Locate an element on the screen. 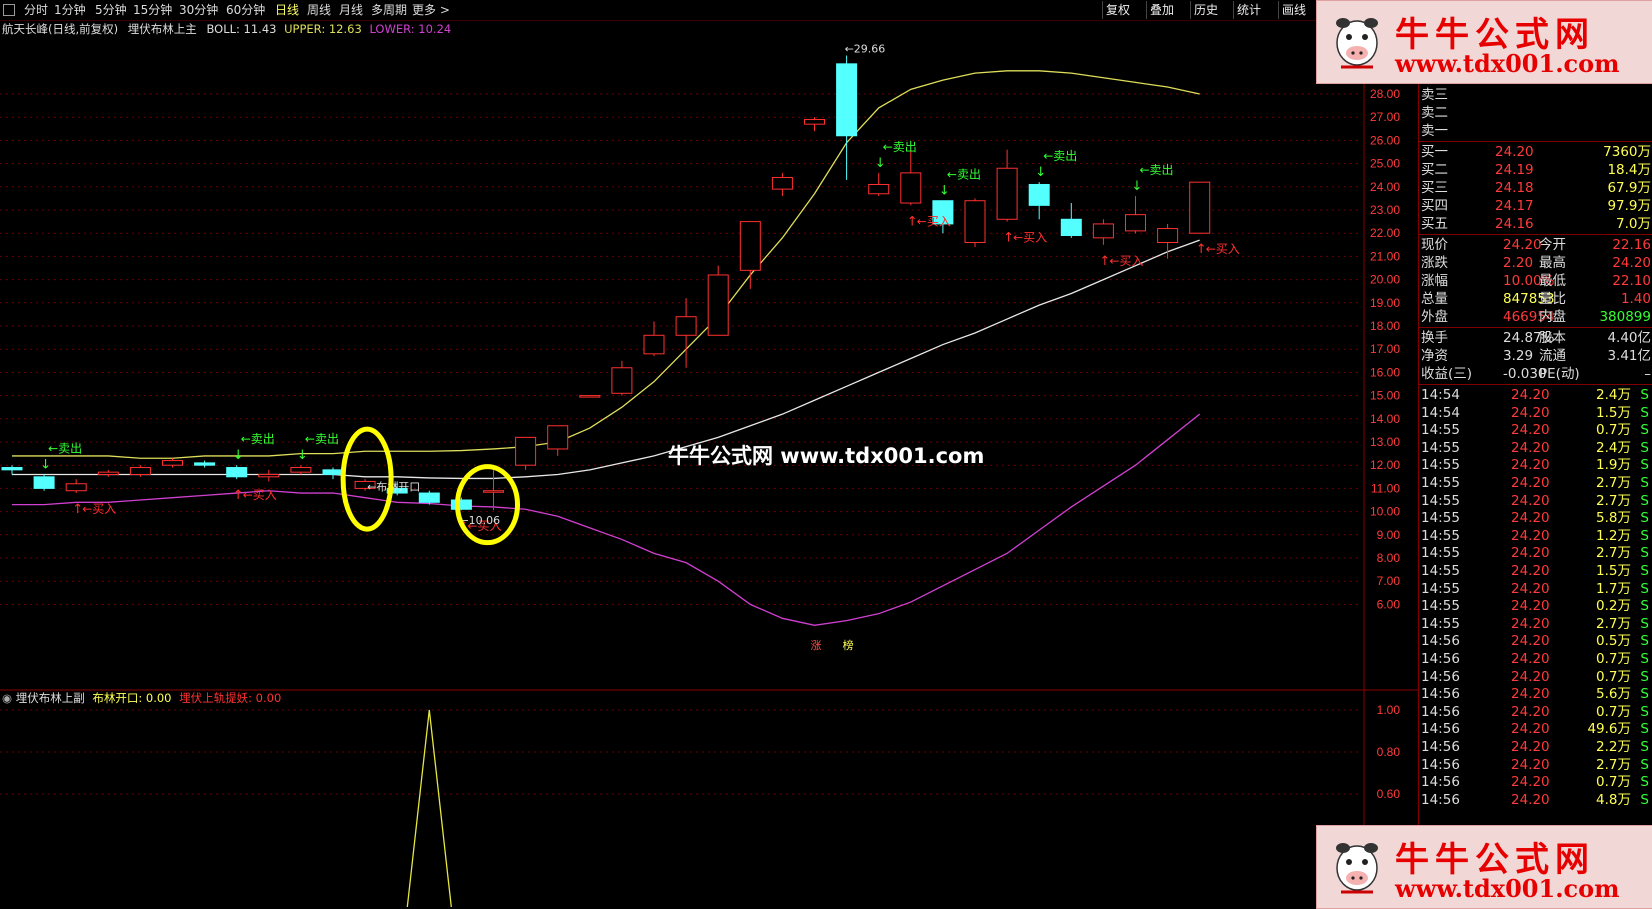 Image resolution: width=1652 pixels, height=909 pixels. bid-label: 买一 is located at coordinates (1434, 152).